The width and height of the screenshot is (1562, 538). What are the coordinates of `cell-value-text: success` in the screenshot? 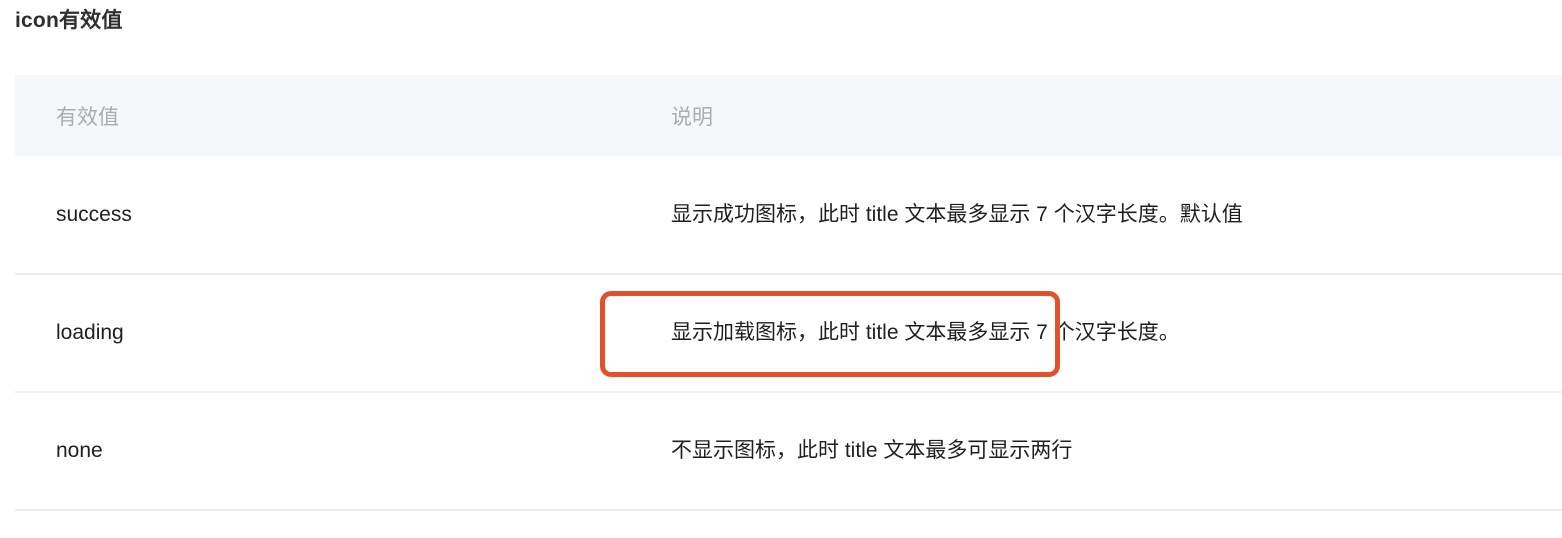 It's located at (94, 214).